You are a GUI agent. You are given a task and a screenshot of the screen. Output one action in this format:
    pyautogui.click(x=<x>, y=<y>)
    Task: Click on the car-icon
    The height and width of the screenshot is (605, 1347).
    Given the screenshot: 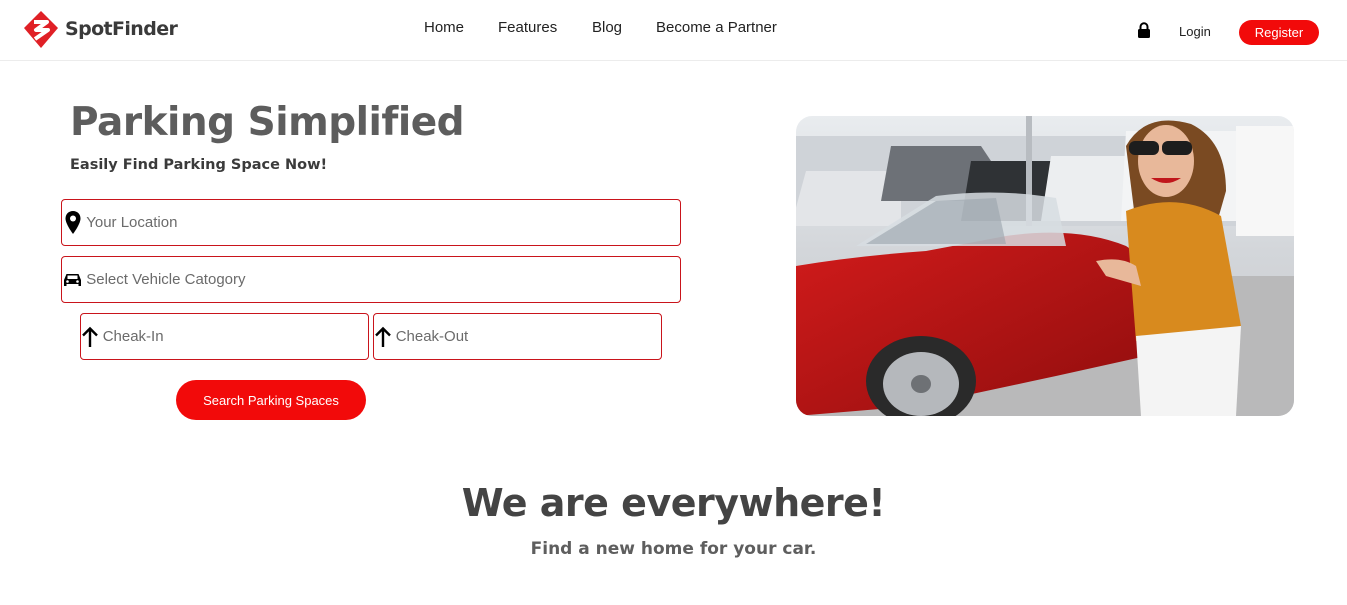 What is the action you would take?
    pyautogui.click(x=72, y=280)
    